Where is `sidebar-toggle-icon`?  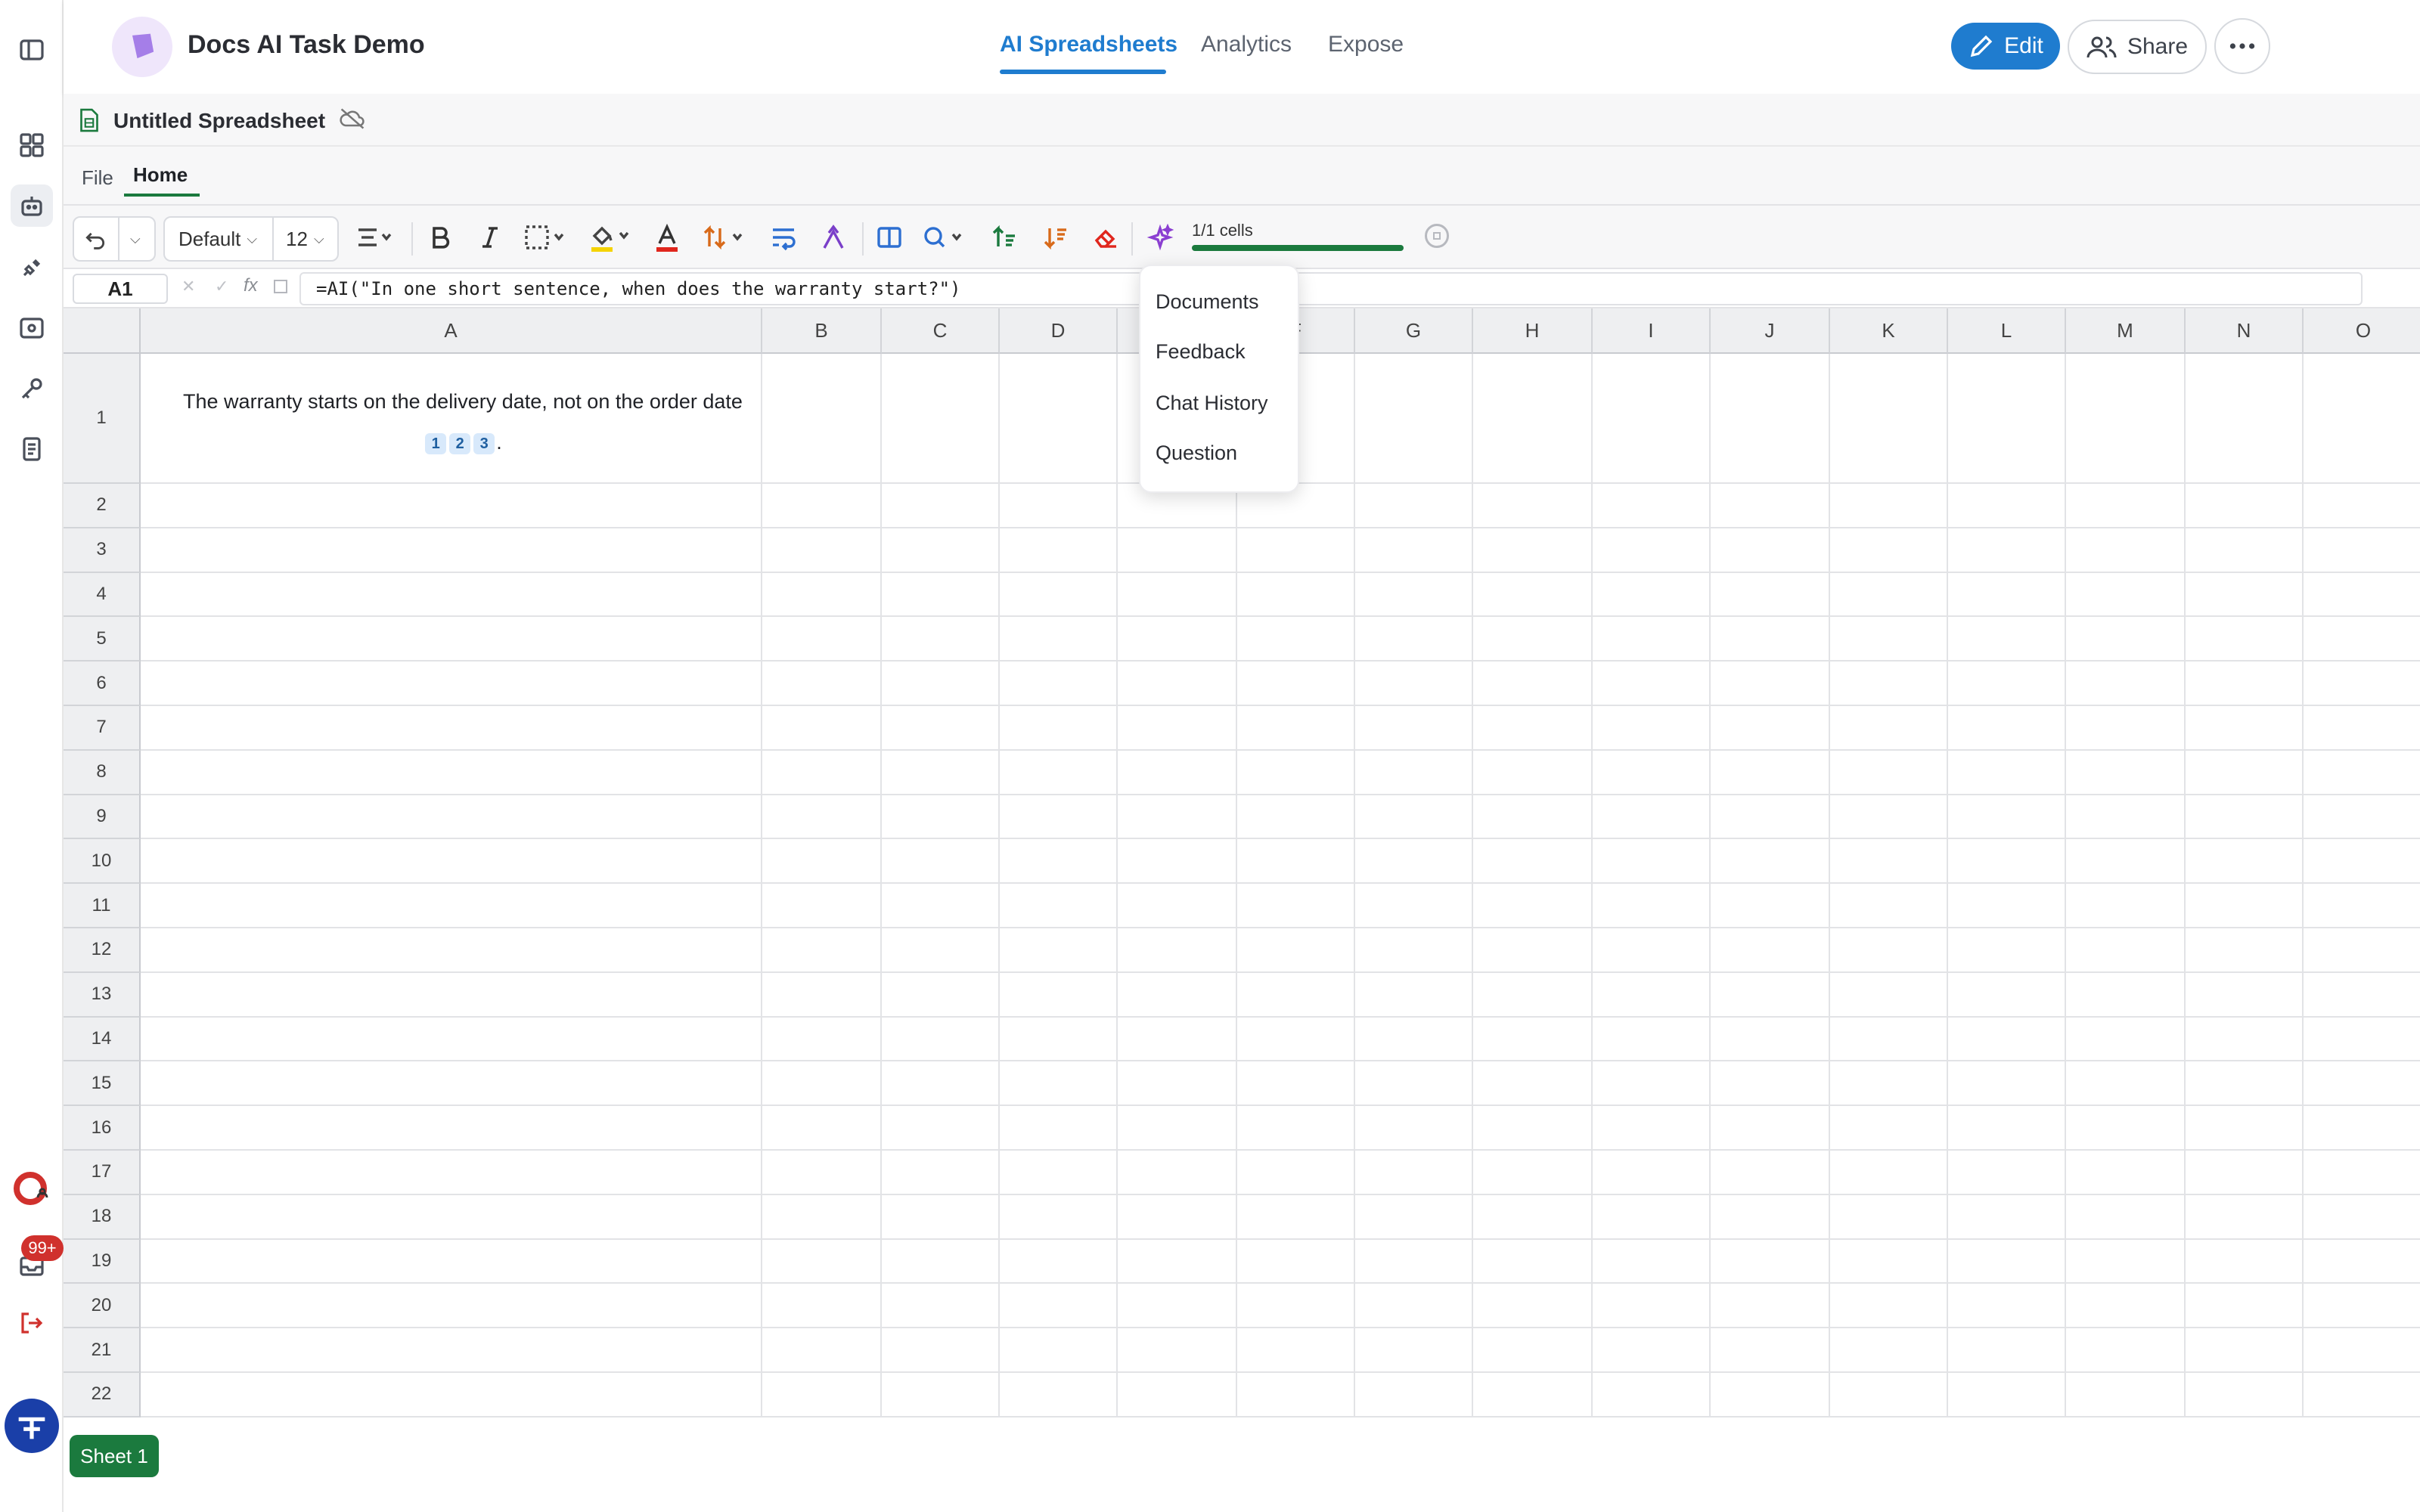
sidebar-toggle-icon is located at coordinates (32, 50).